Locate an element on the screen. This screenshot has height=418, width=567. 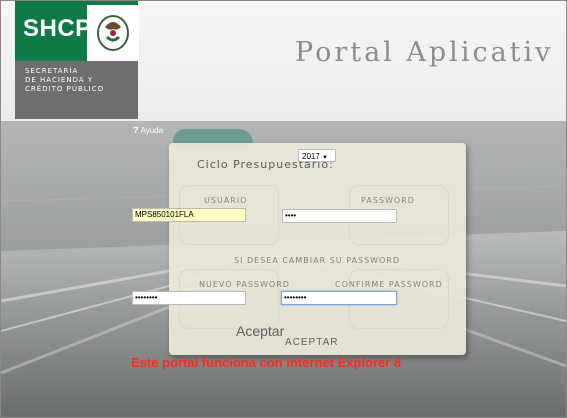
usuario-field: MPS850101FLA is located at coordinates (189, 215).